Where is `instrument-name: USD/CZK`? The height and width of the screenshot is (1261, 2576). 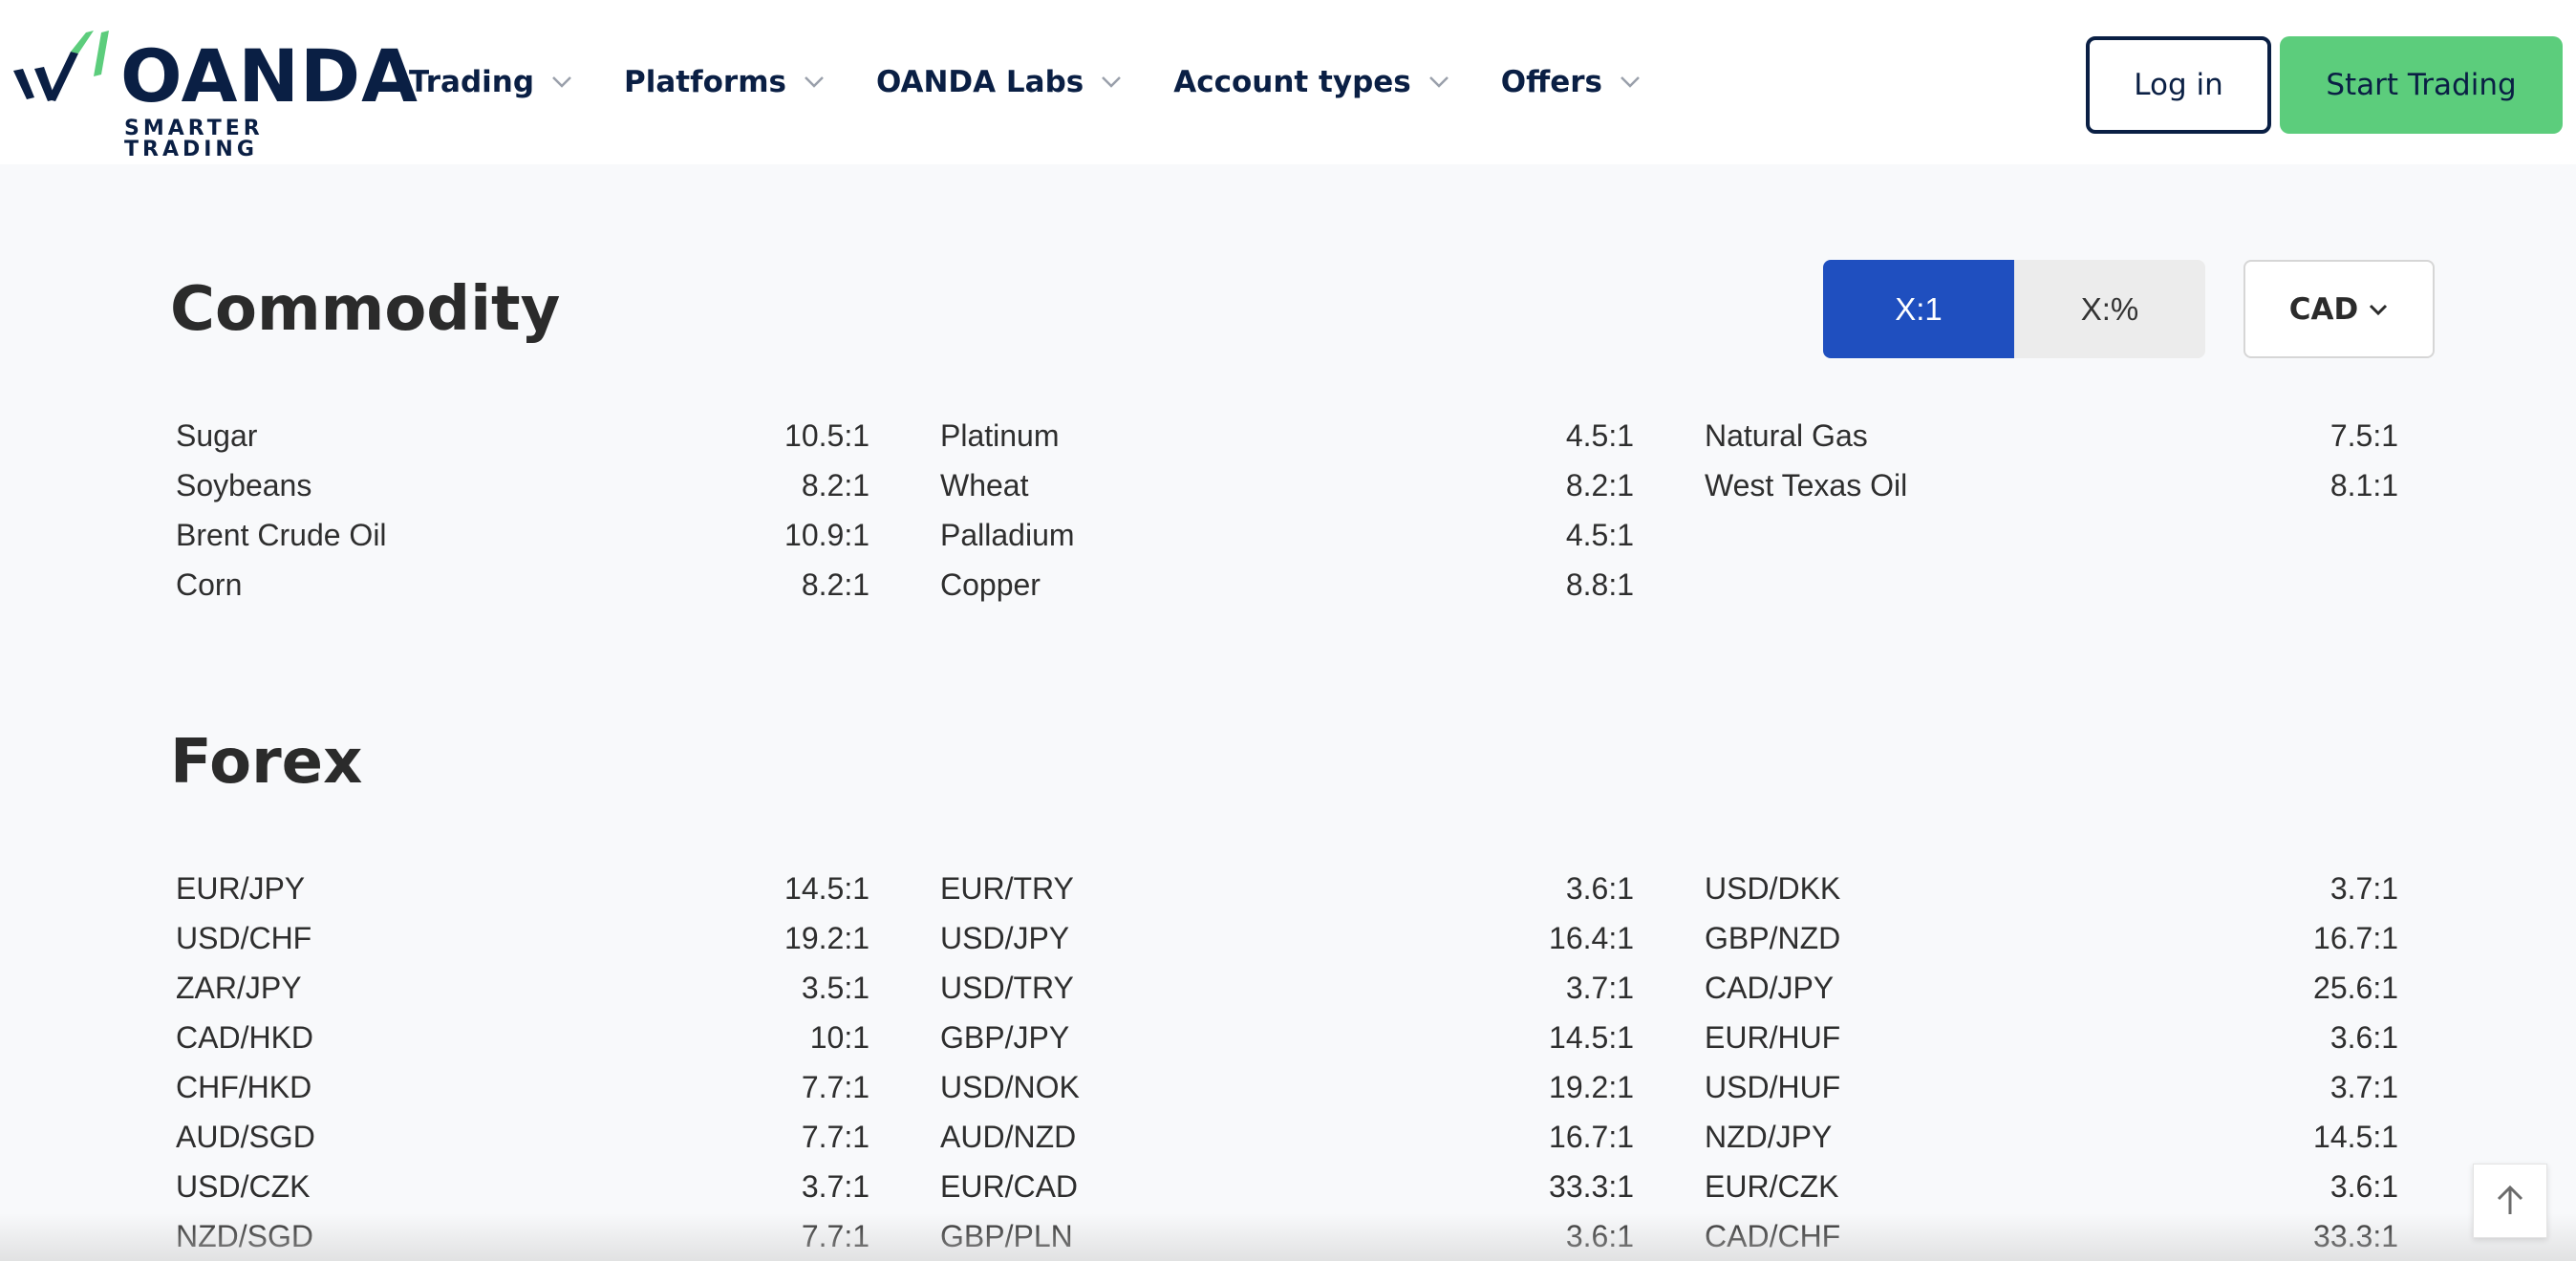 instrument-name: USD/CZK is located at coordinates (243, 1186).